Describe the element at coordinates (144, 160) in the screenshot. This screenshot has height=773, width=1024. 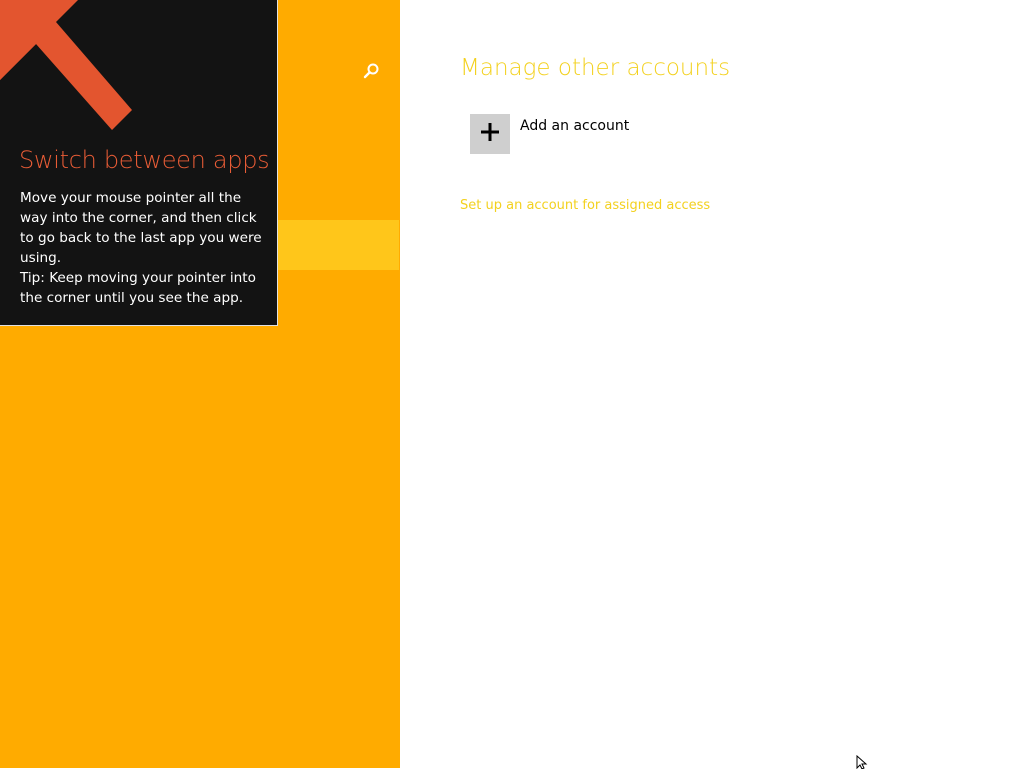
I see `tip-title: Switch between apps` at that location.